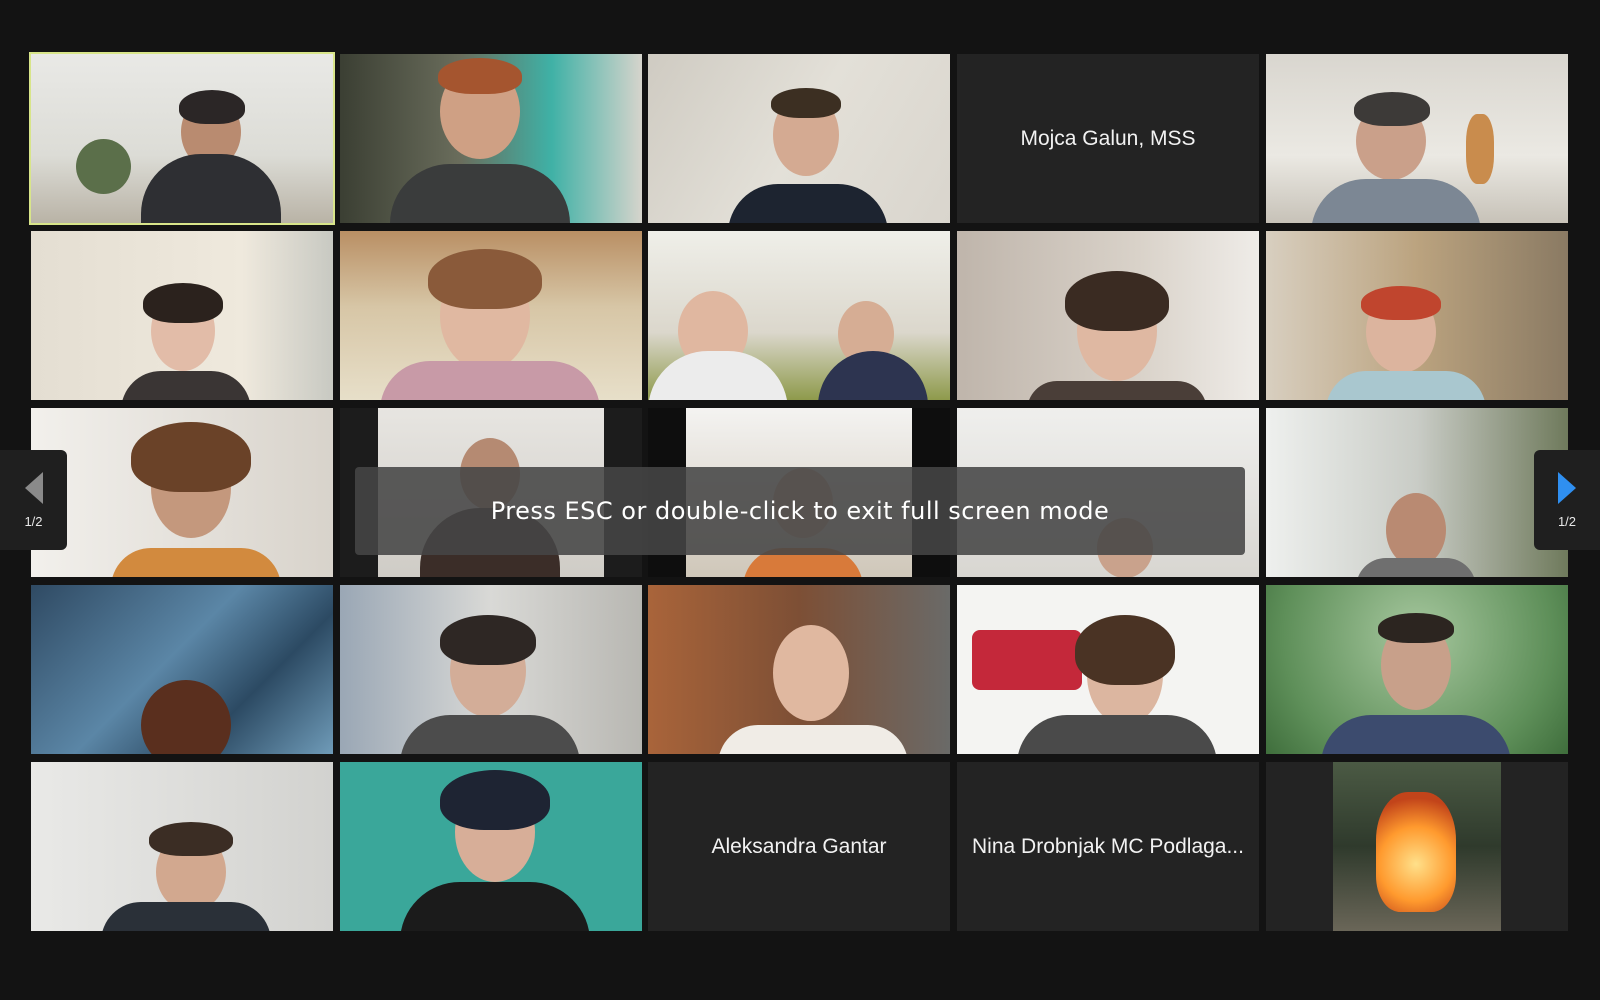  What do you see at coordinates (33, 487) in the screenshot?
I see `chevron-left-icon` at bounding box center [33, 487].